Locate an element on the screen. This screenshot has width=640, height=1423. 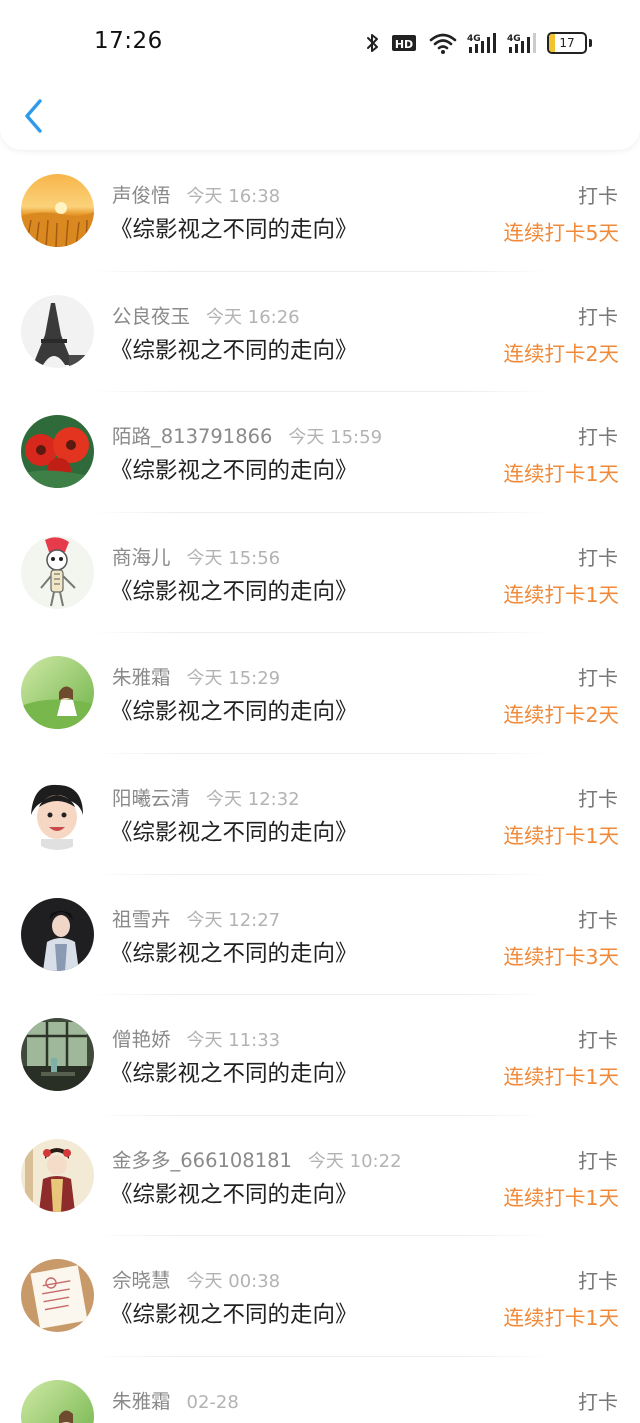
checkin-time: 今天 00:38 is located at coordinates (233, 1282).